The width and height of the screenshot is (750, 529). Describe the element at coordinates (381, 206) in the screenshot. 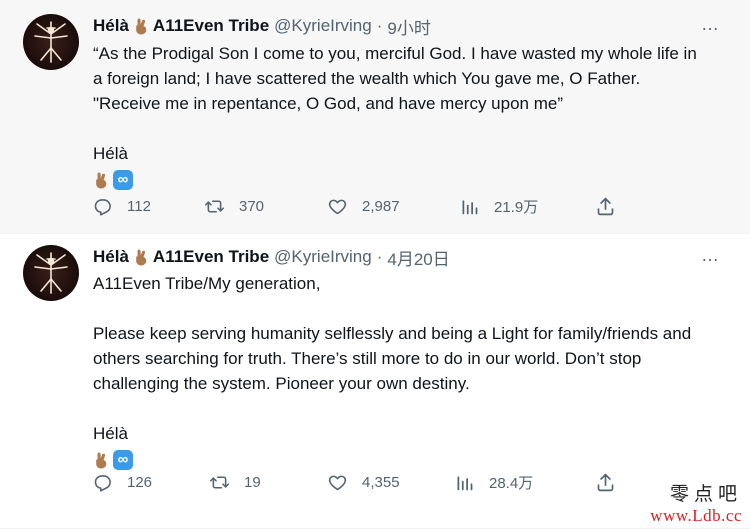

I see `like-count: 2,987` at that location.